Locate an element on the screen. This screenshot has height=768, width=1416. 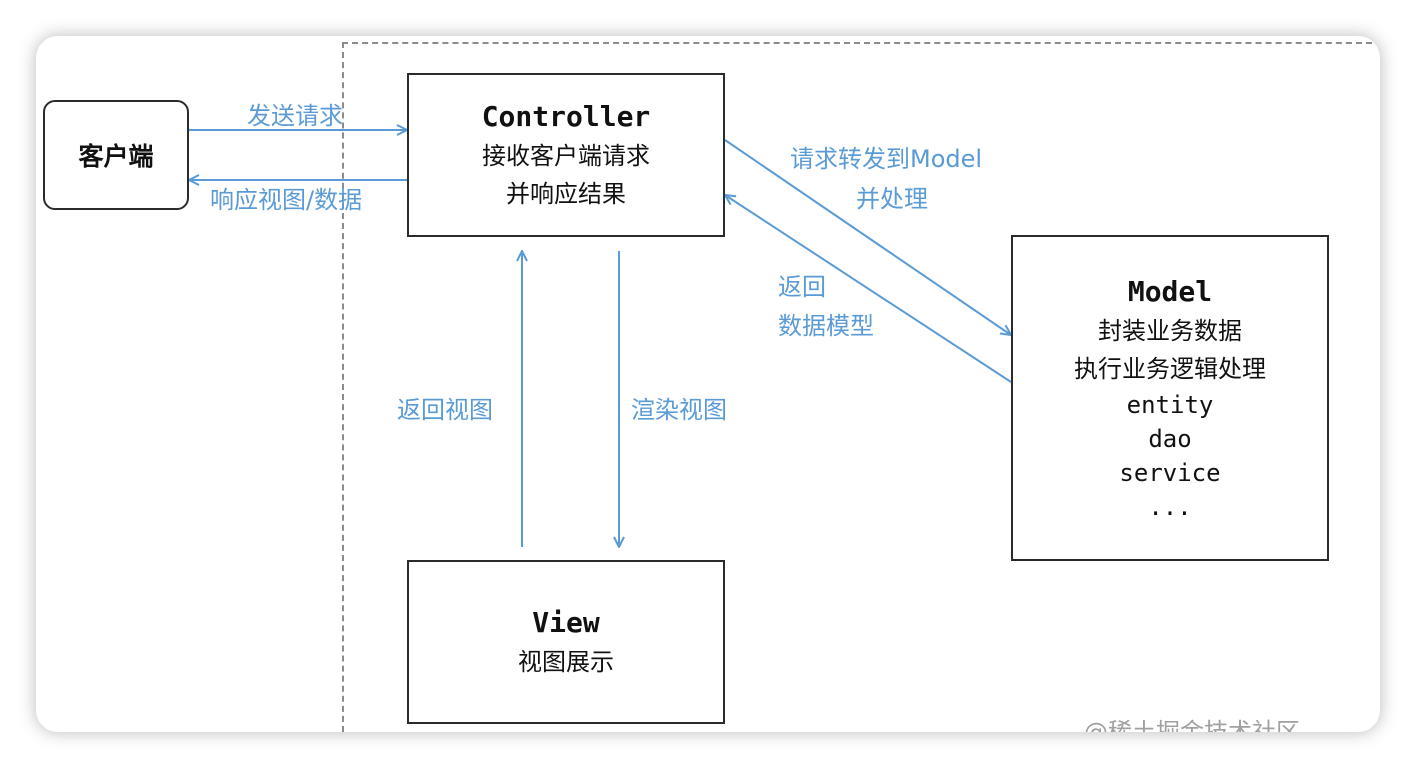
label-render-view: 渲染视图 is located at coordinates (679, 410).